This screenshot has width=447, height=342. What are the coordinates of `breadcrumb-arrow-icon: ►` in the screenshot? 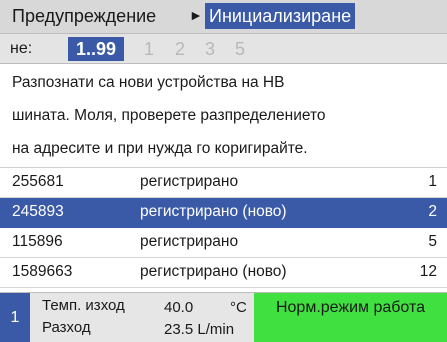 It's located at (196, 15).